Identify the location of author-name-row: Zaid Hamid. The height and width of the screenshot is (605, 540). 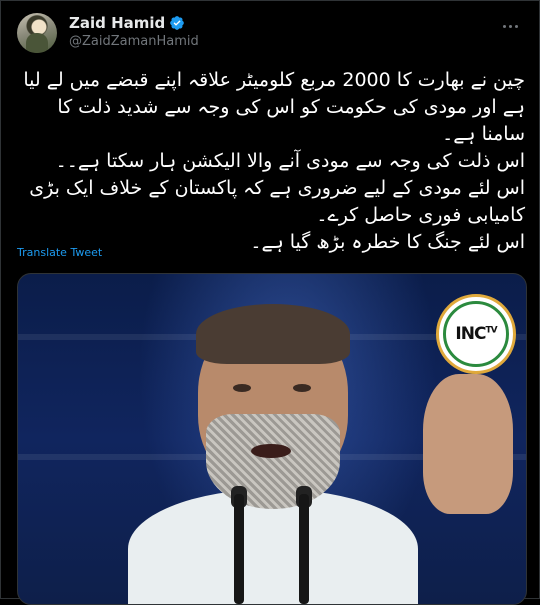
(127, 23).